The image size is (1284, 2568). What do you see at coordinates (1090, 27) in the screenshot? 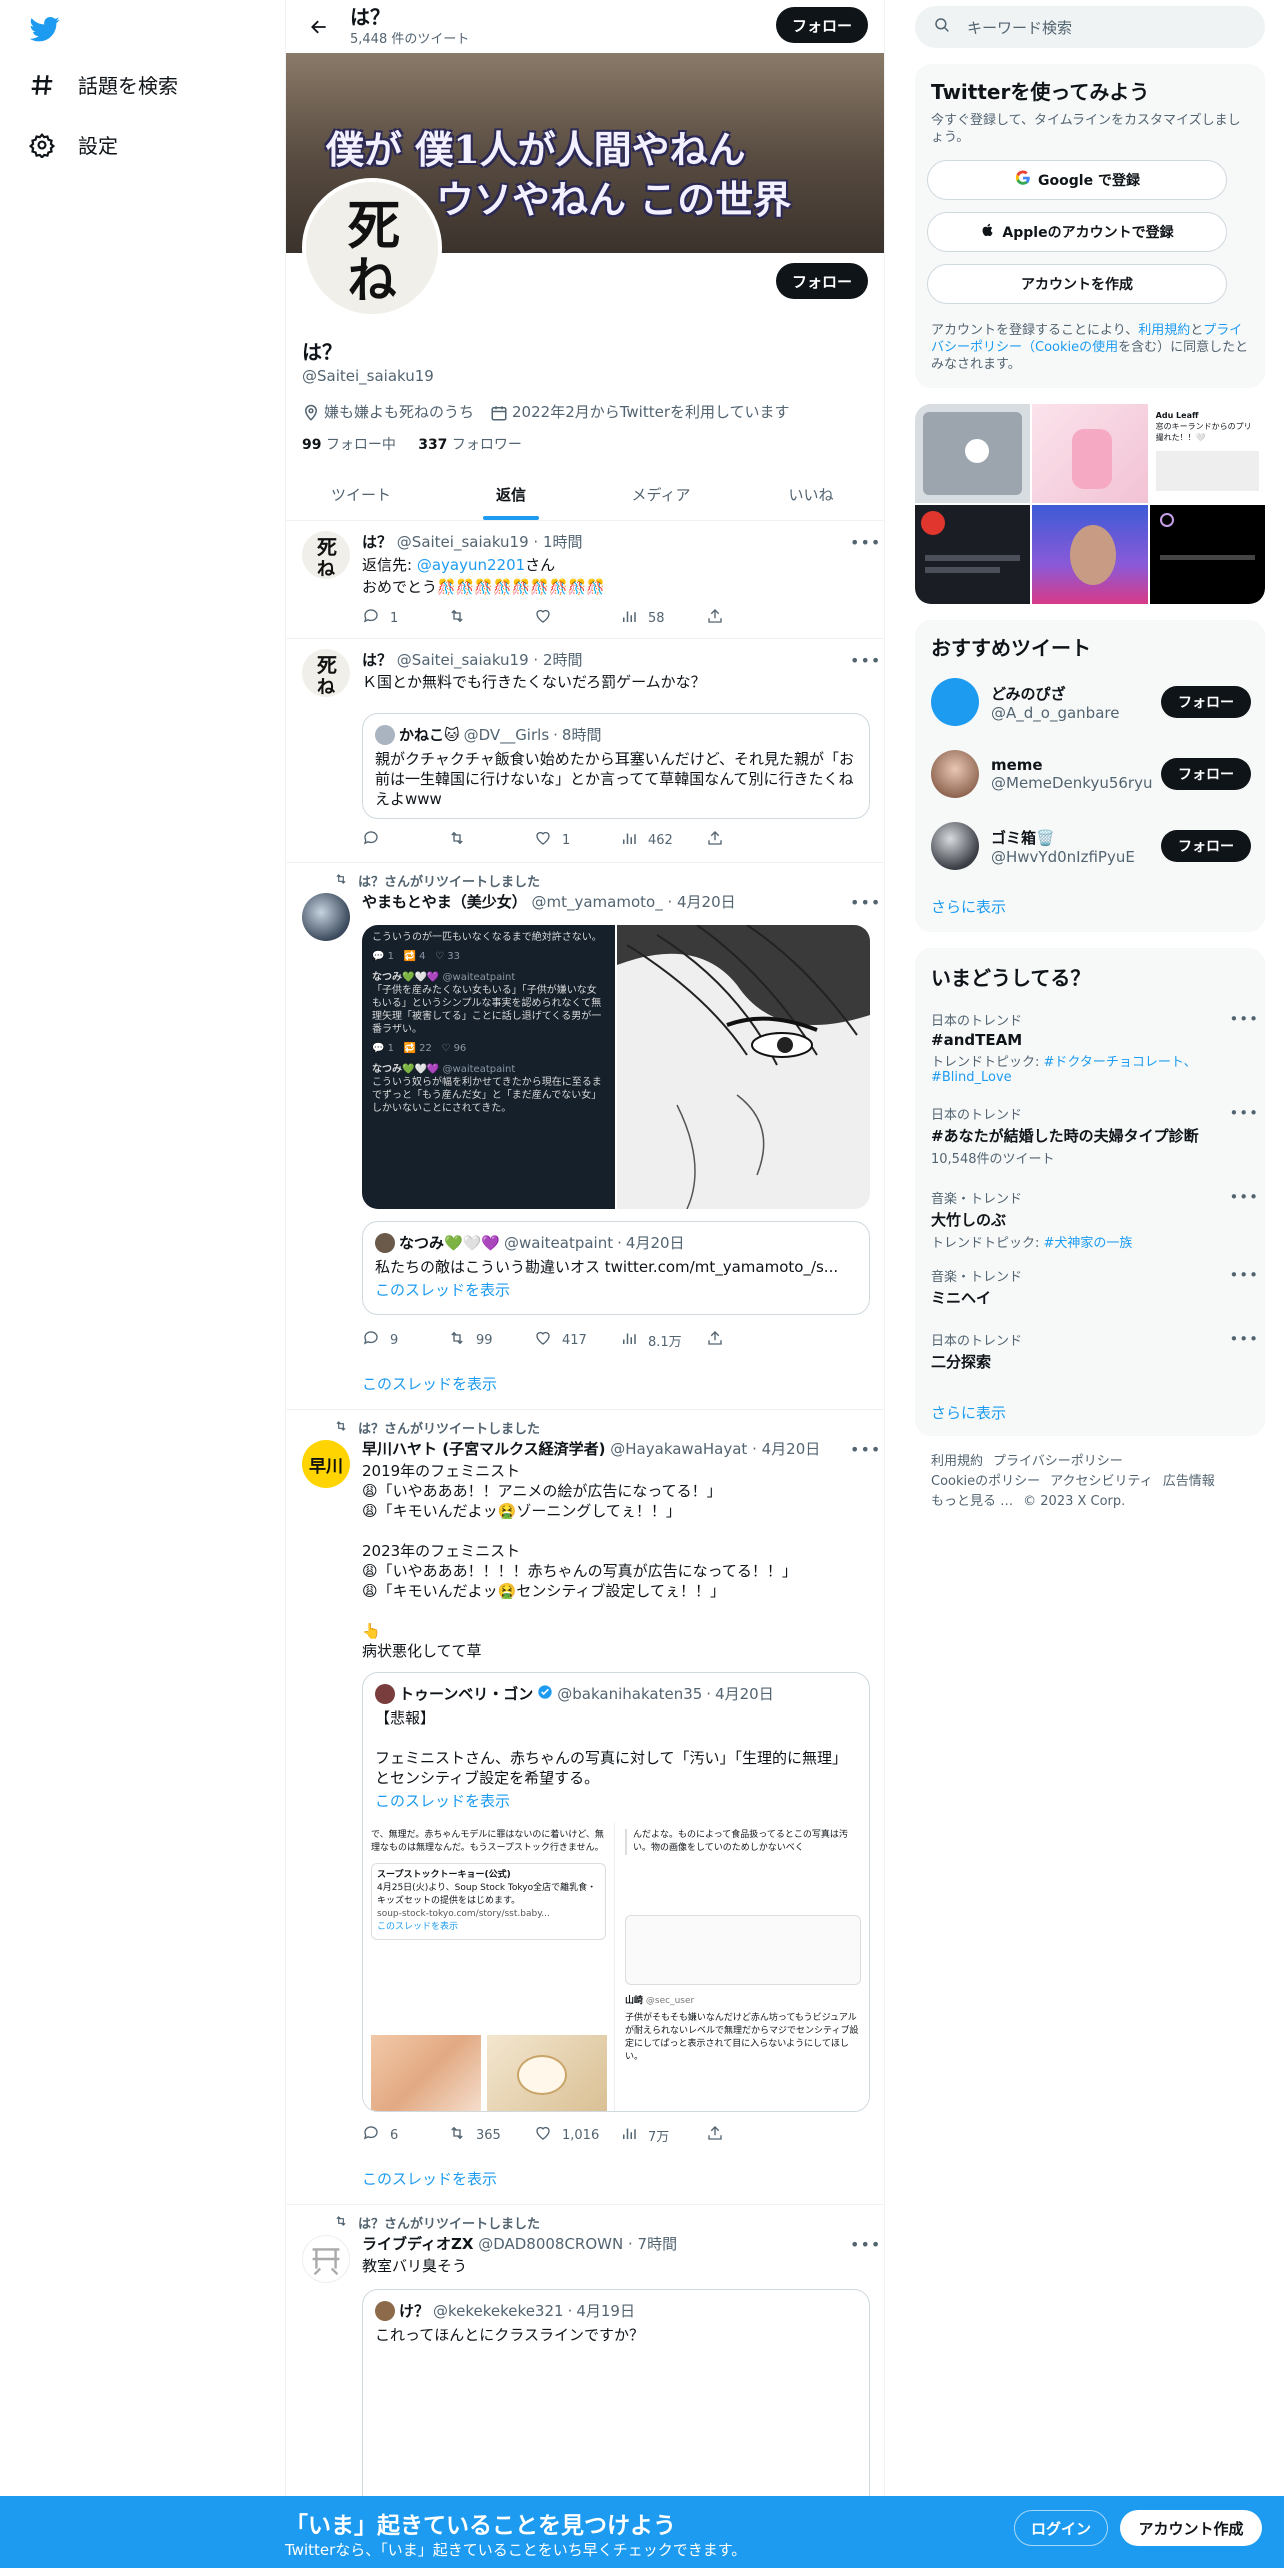
I see `search-input: キーワード検索` at bounding box center [1090, 27].